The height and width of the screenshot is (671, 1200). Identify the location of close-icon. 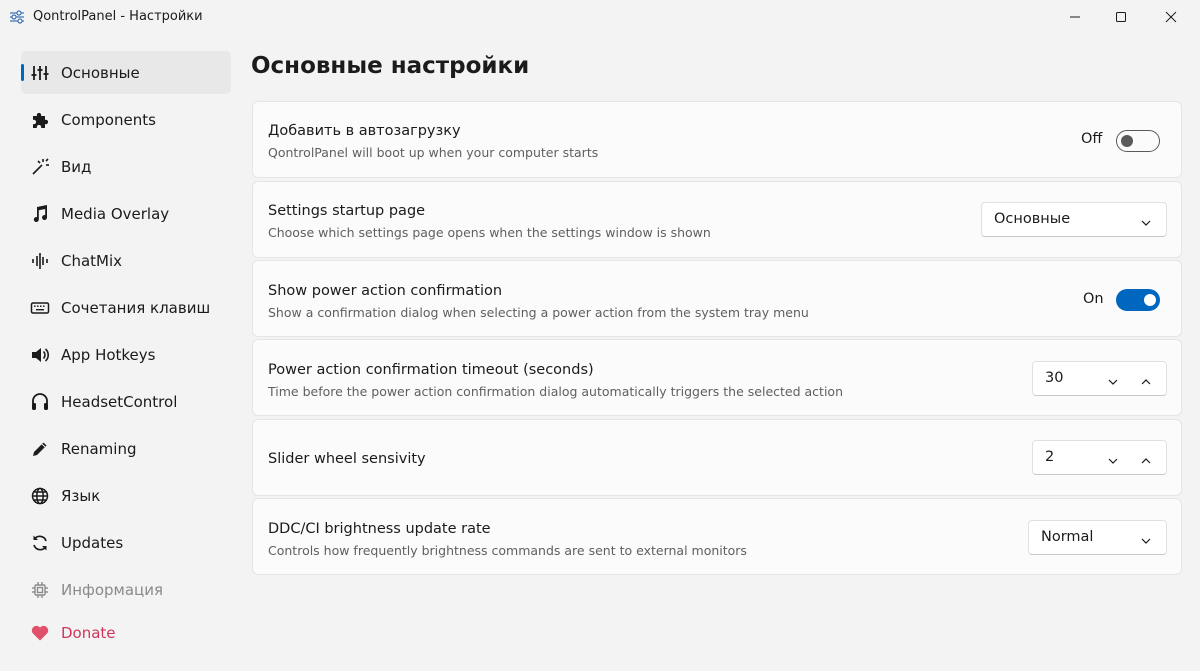
(1171, 17).